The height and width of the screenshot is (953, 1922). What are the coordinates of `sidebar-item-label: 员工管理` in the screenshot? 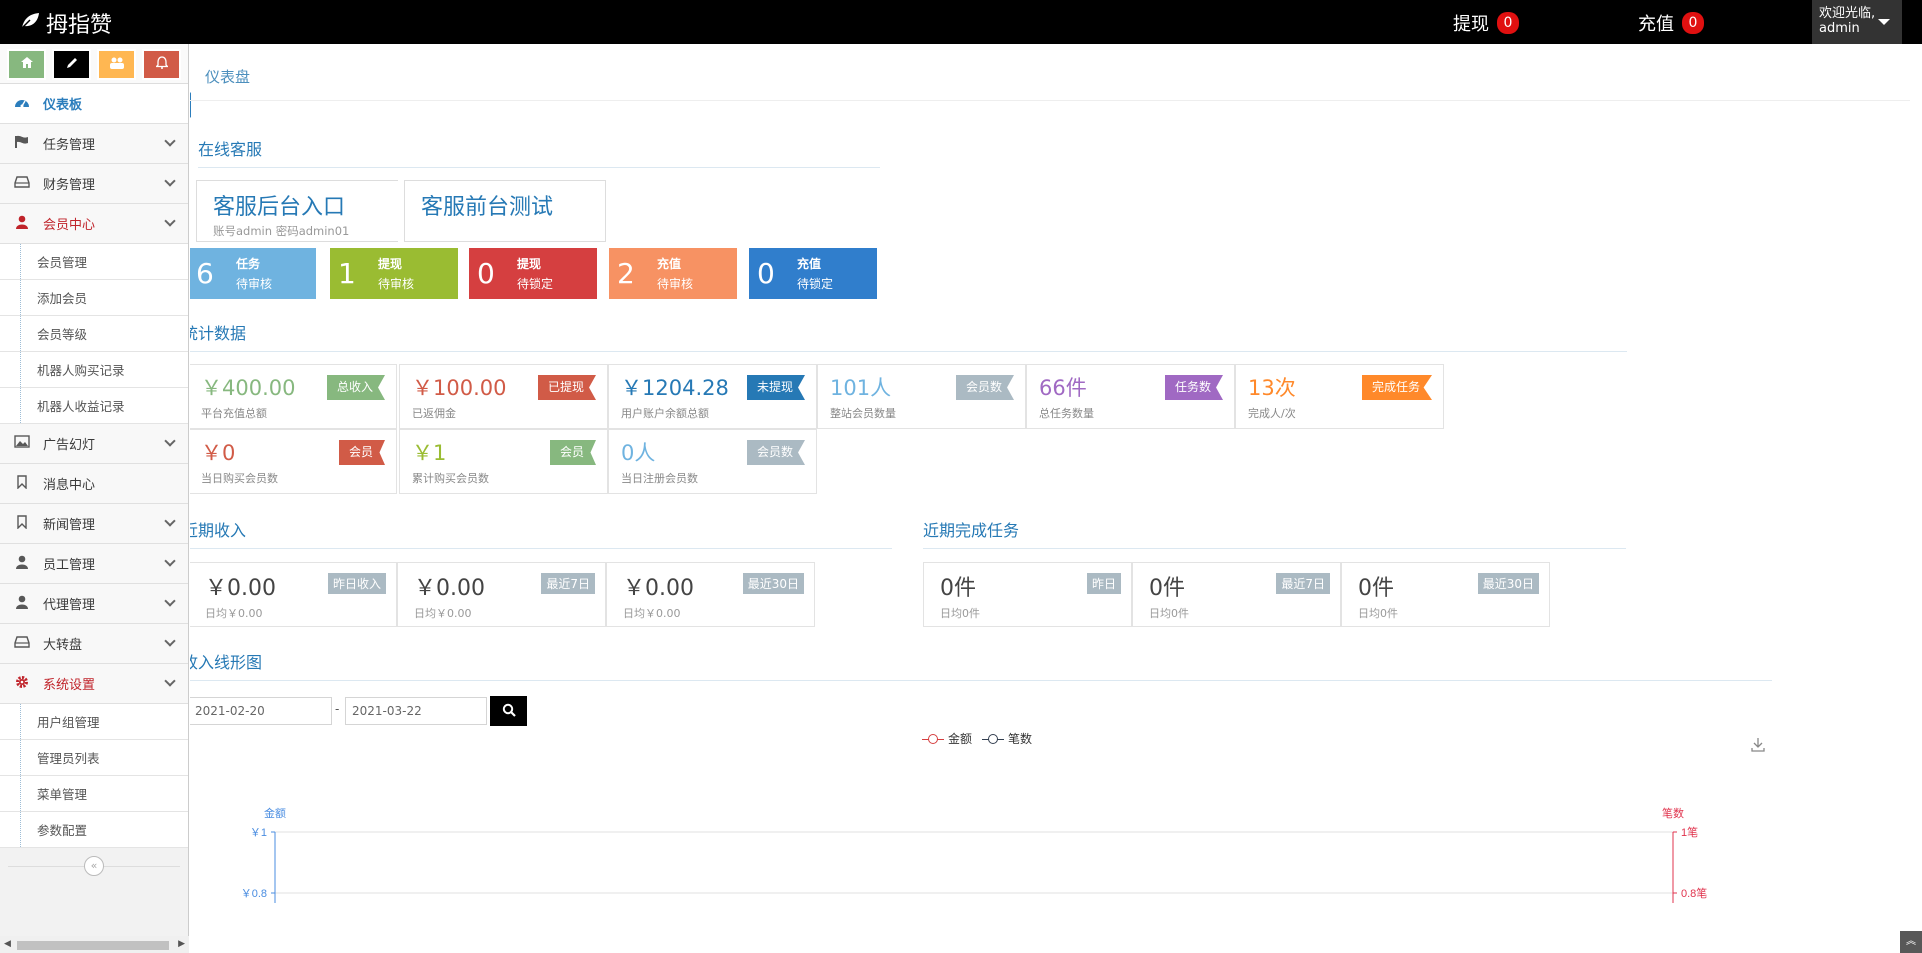 It's located at (69, 565).